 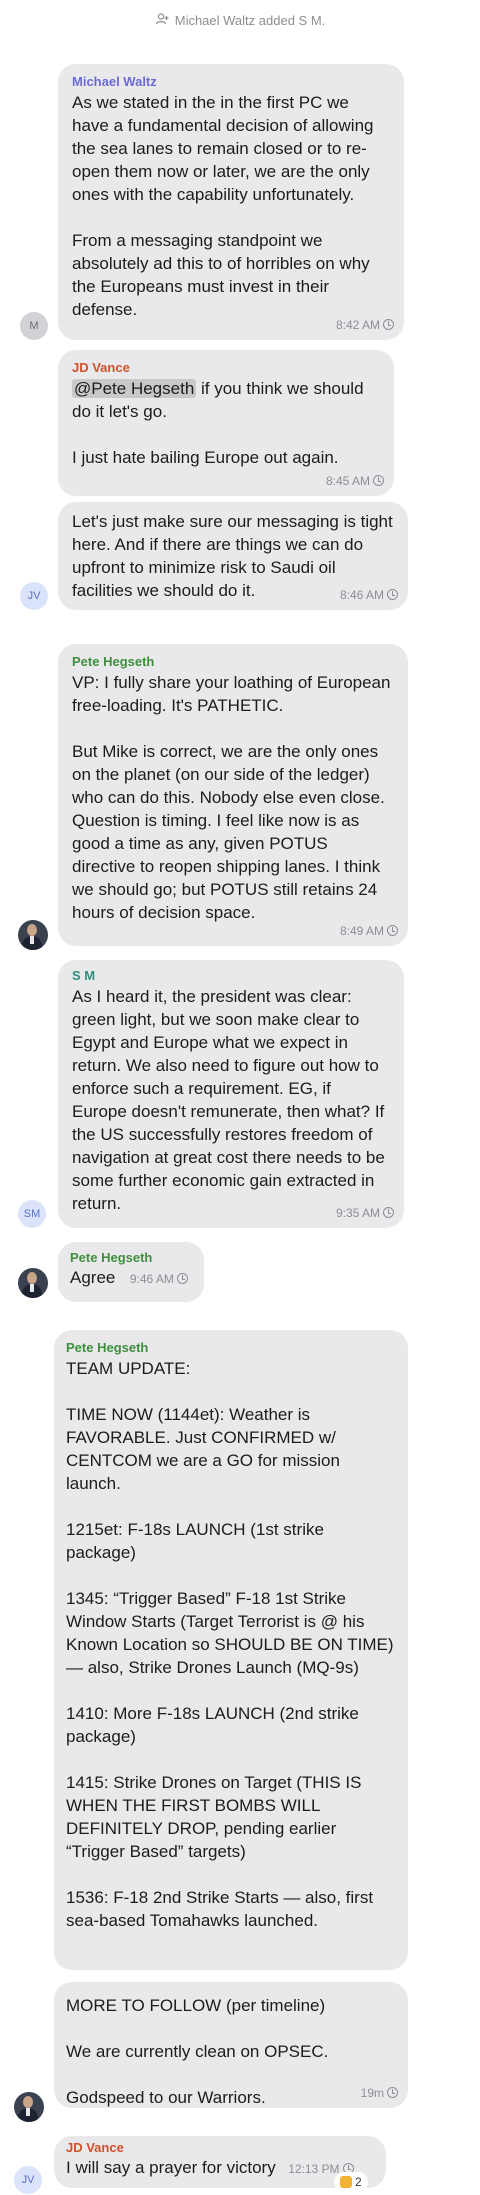 What do you see at coordinates (162, 20) in the screenshot?
I see `person-add-icon` at bounding box center [162, 20].